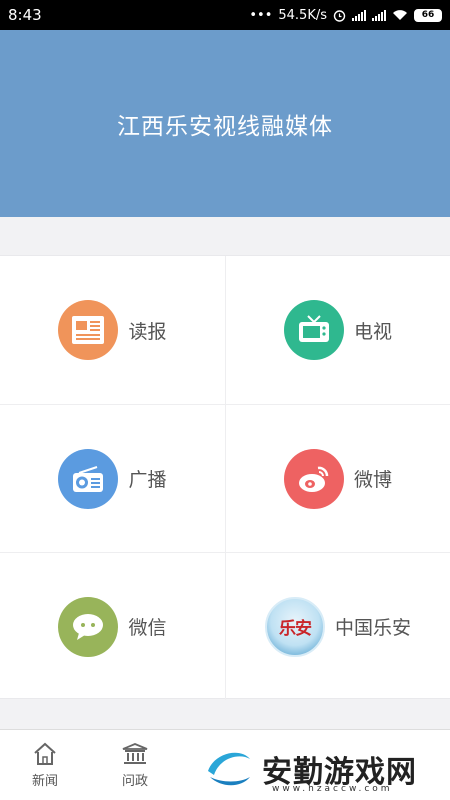 This screenshot has width=450, height=800. What do you see at coordinates (295, 629) in the screenshot?
I see `lean-logo-text: 乐安` at bounding box center [295, 629].